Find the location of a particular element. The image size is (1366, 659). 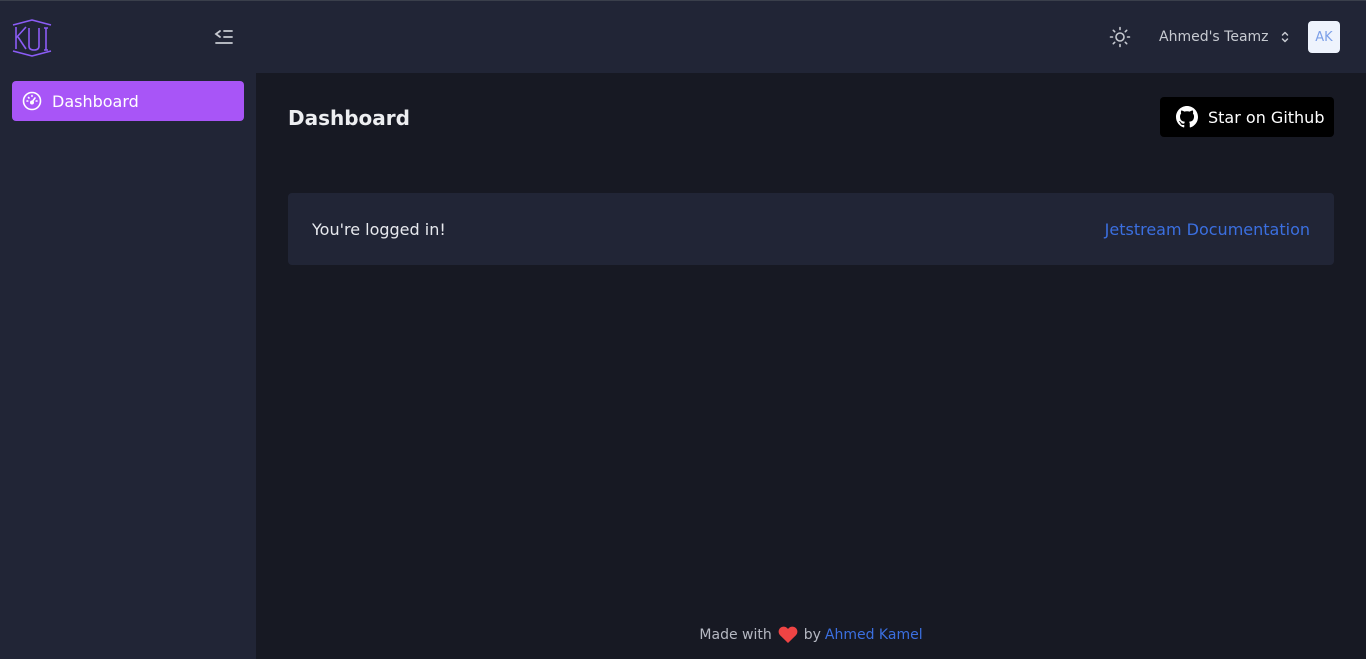

github-button-label: Star on Github is located at coordinates (1266, 117).